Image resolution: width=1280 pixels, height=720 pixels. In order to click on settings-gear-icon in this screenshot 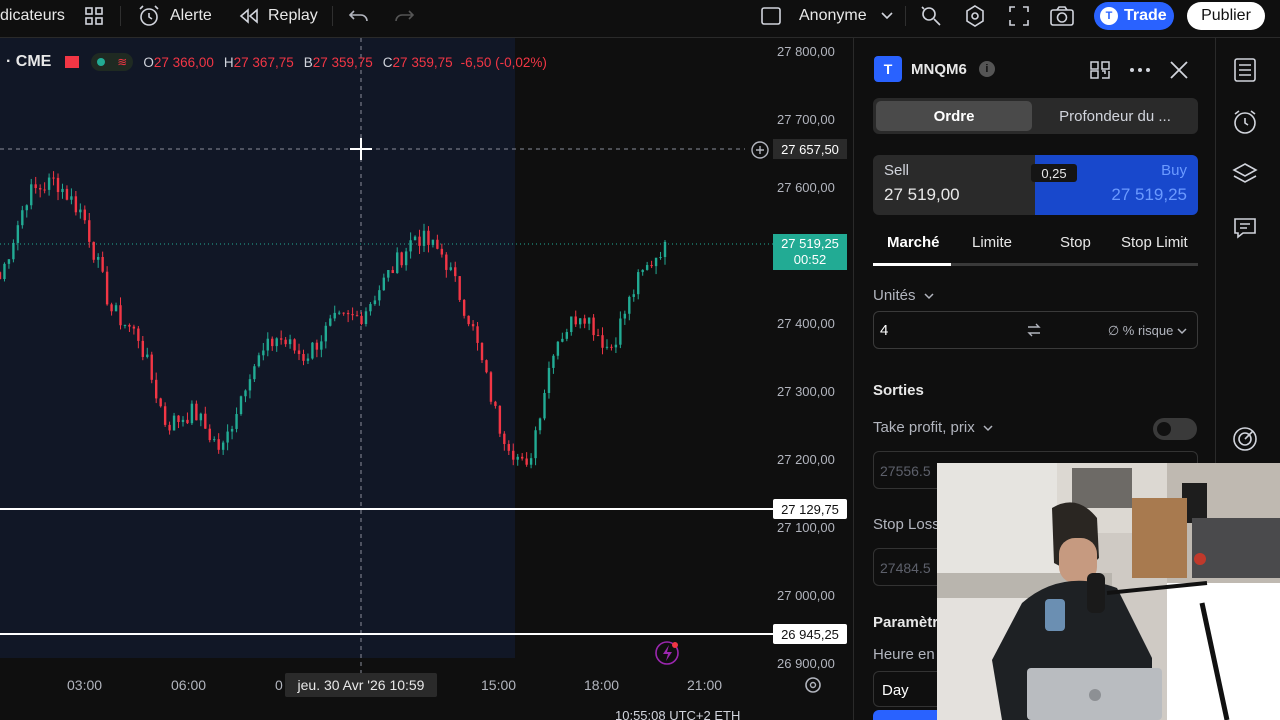, I will do `click(975, 16)`.